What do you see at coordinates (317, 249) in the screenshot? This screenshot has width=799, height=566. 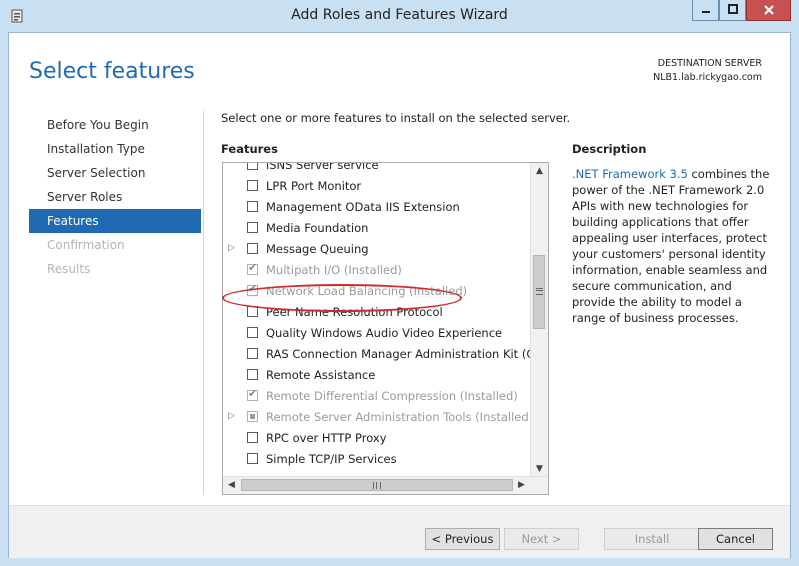 I see `feature-label: Message Queuing` at bounding box center [317, 249].